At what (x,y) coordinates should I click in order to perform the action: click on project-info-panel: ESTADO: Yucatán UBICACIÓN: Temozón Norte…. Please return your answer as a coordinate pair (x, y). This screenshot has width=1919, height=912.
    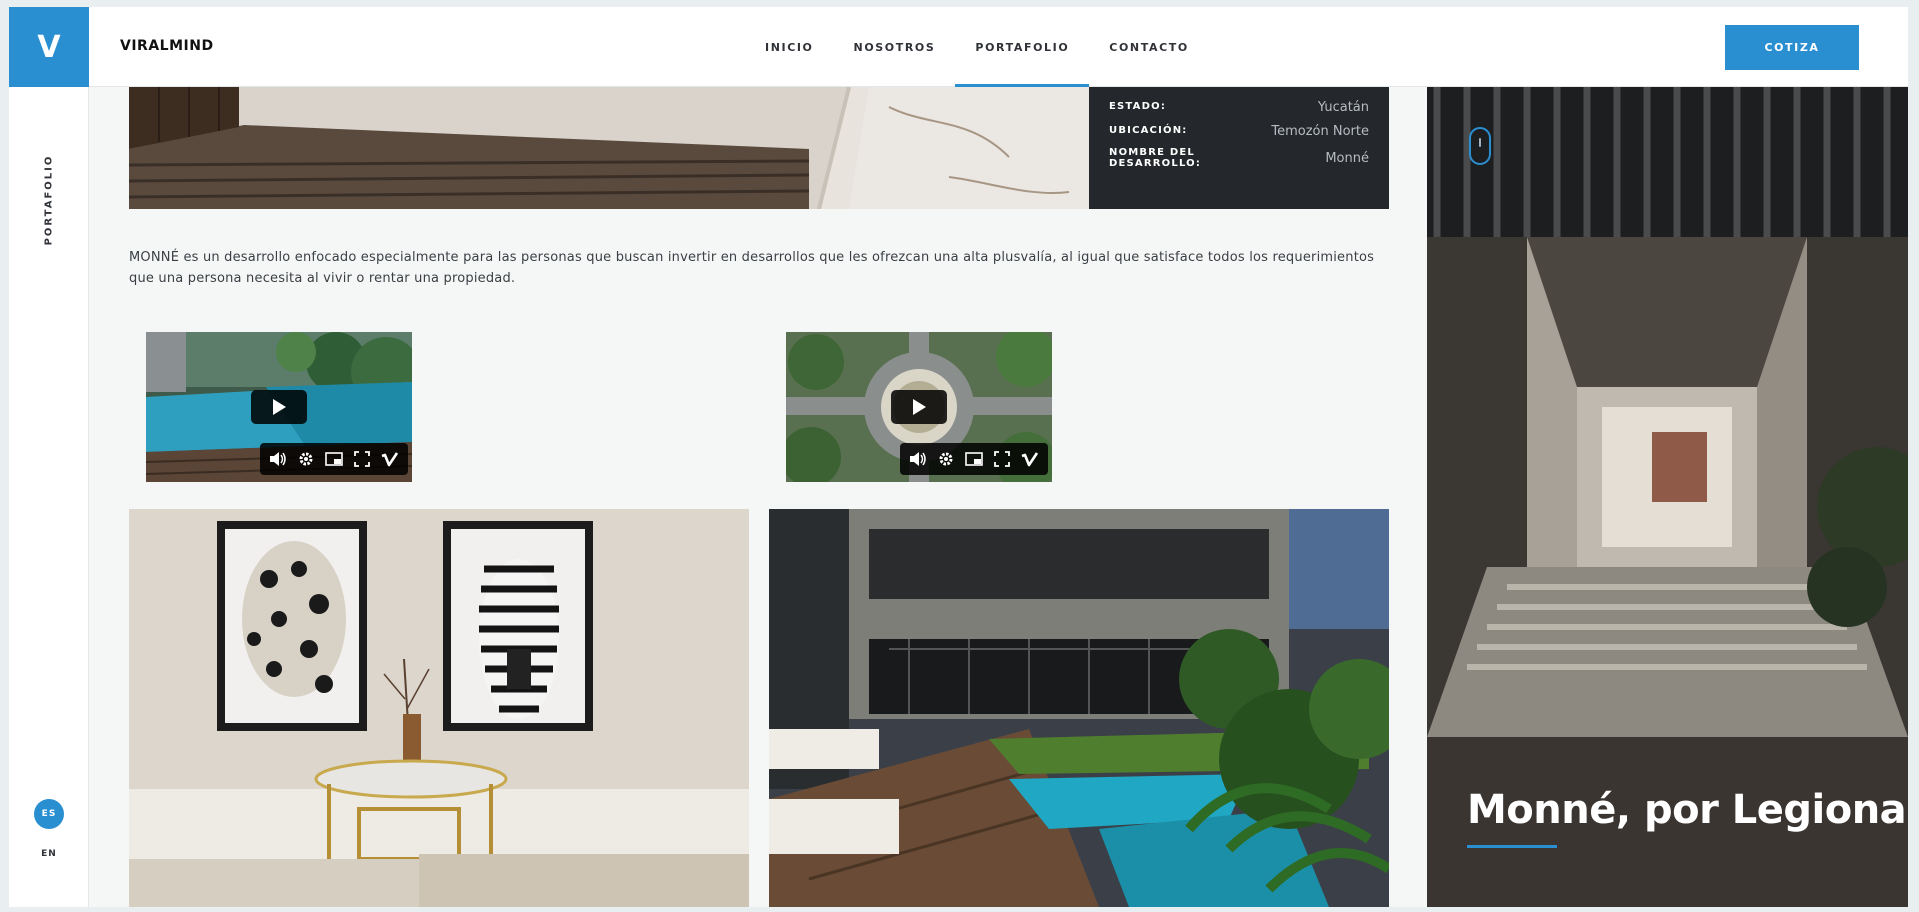
    Looking at the image, I should click on (1239, 148).